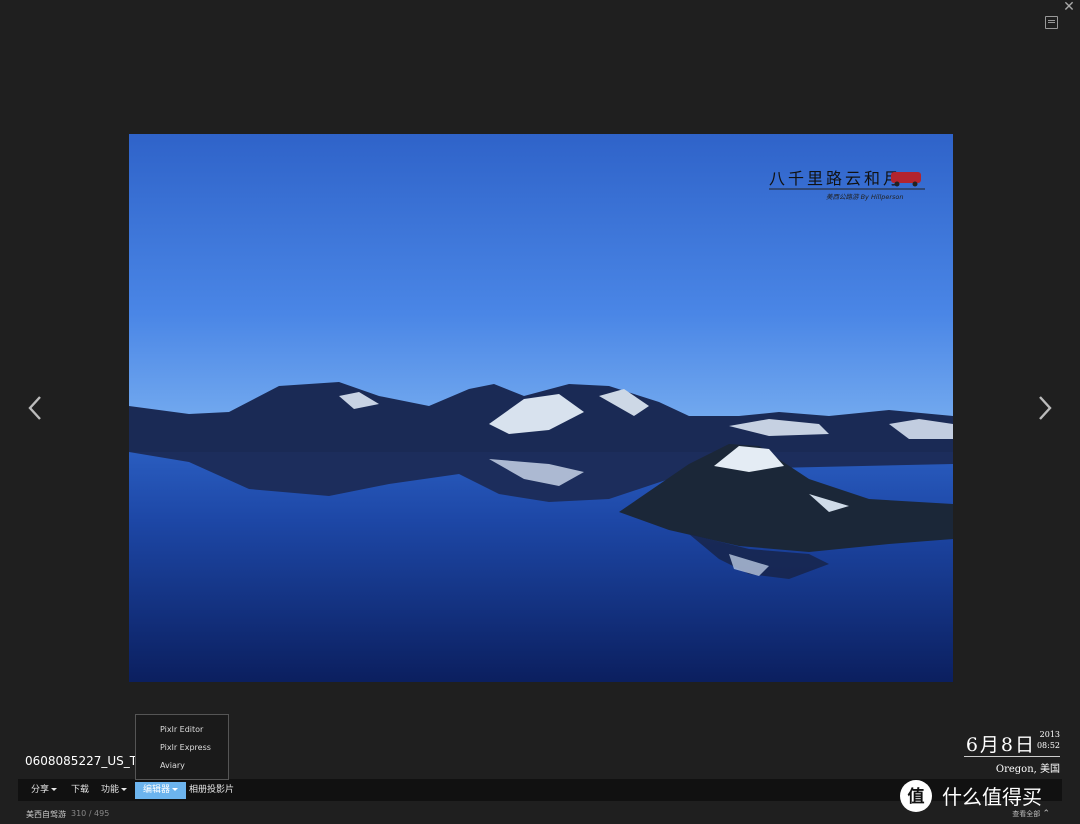 Image resolution: width=1080 pixels, height=824 pixels. What do you see at coordinates (916, 796) in the screenshot?
I see `svg-text: 值` at bounding box center [916, 796].